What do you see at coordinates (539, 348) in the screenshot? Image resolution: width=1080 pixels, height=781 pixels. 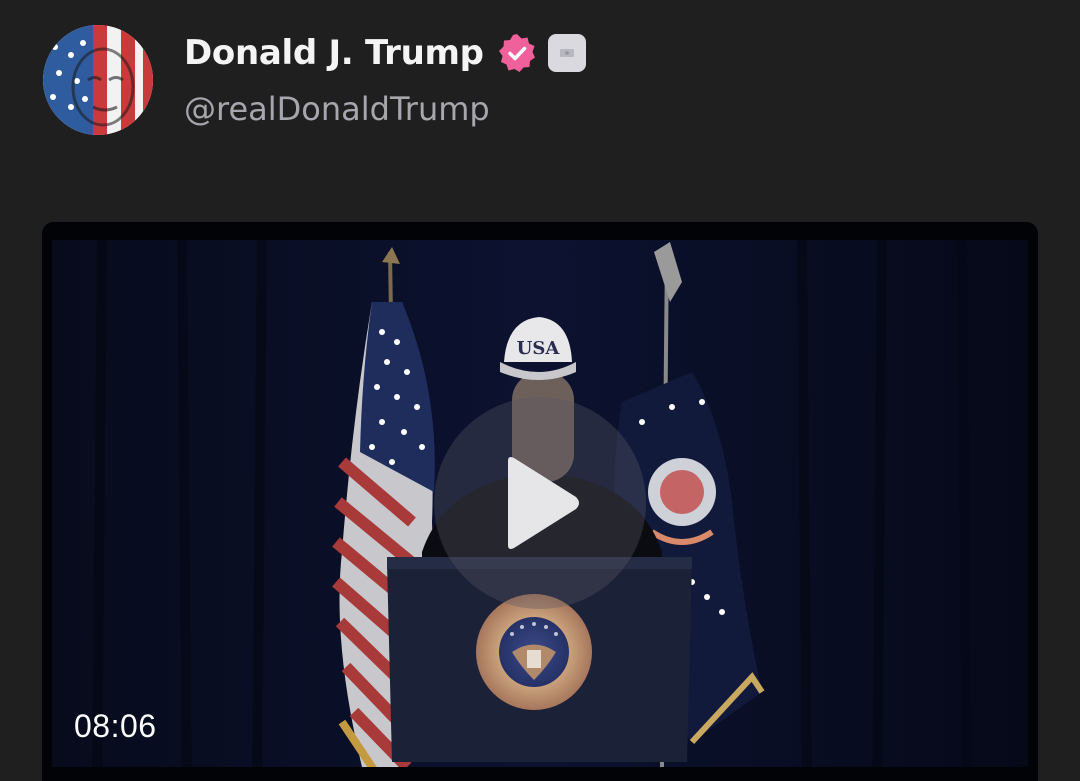 I see `cap-text: USA` at bounding box center [539, 348].